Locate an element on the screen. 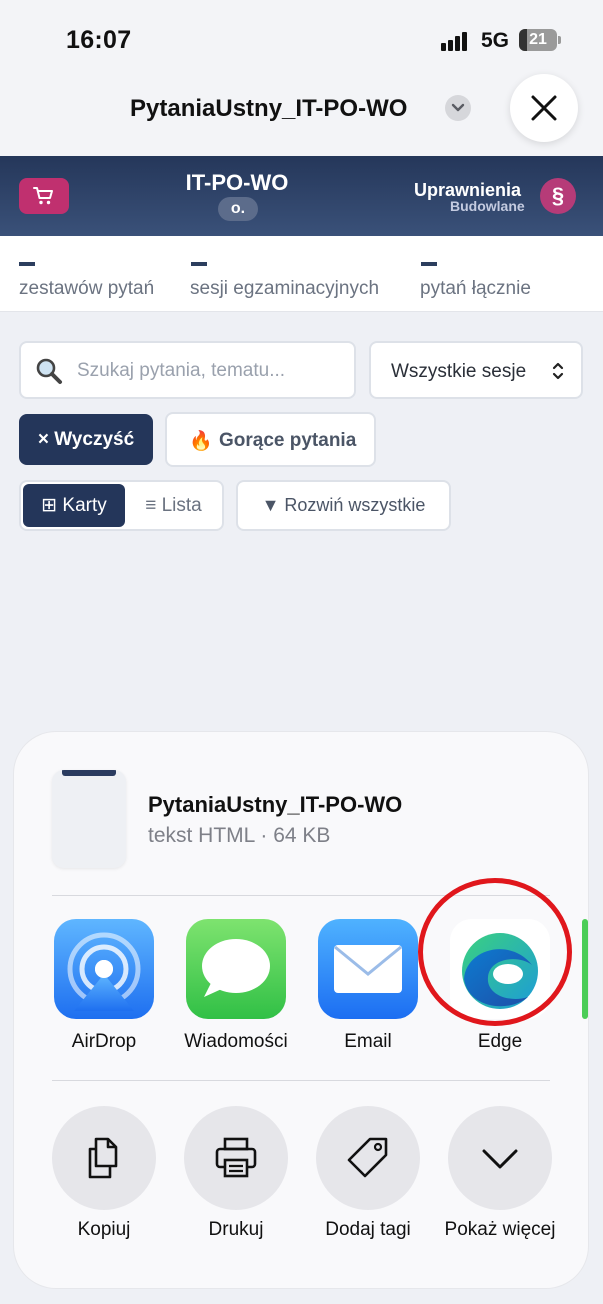 The width and height of the screenshot is (603, 1304). share-app-email is located at coordinates (368, 969).